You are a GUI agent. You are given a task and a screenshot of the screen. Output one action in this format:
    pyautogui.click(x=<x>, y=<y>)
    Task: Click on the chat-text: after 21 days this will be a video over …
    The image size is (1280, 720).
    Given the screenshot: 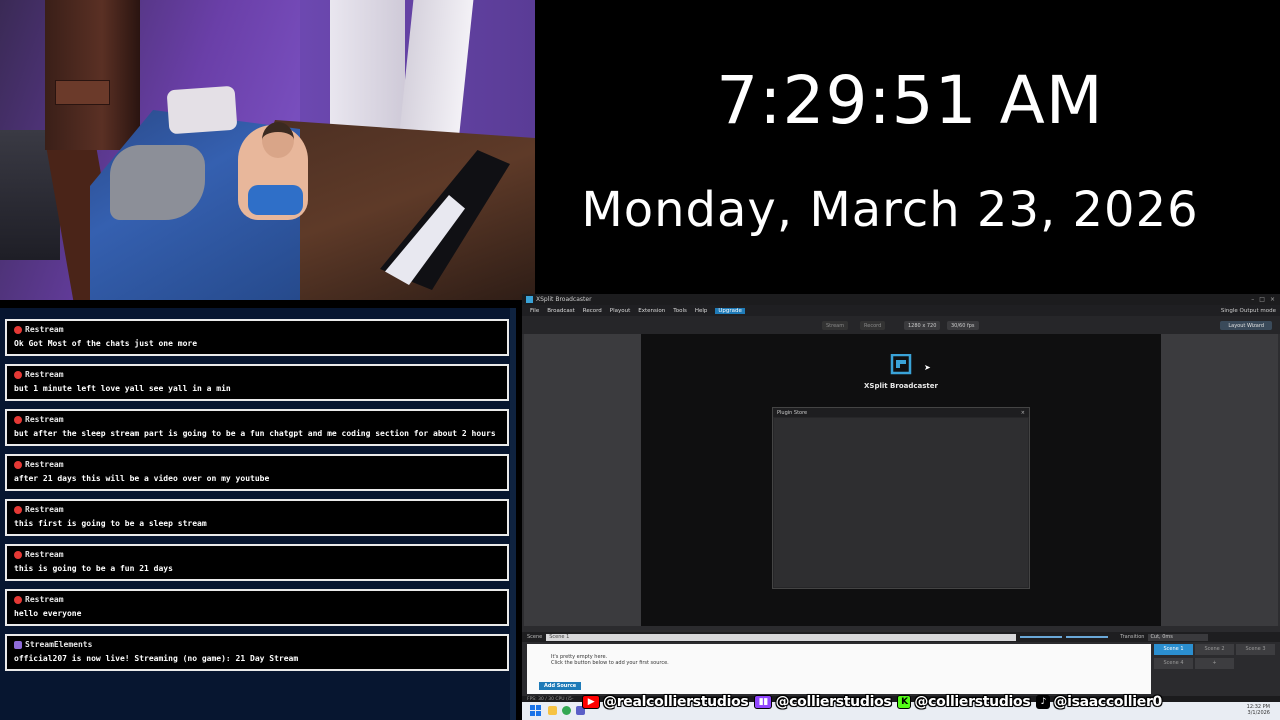 What is the action you would take?
    pyautogui.click(x=142, y=478)
    